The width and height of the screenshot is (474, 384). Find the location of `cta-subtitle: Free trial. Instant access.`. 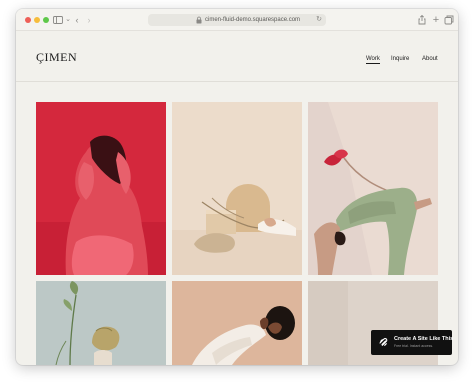

cta-subtitle: Free trial. Instant access. is located at coordinates (414, 346).